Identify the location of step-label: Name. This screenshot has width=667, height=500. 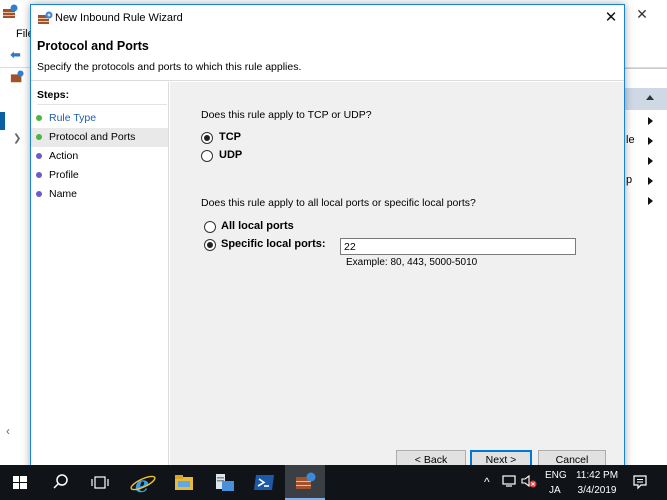
(63, 194).